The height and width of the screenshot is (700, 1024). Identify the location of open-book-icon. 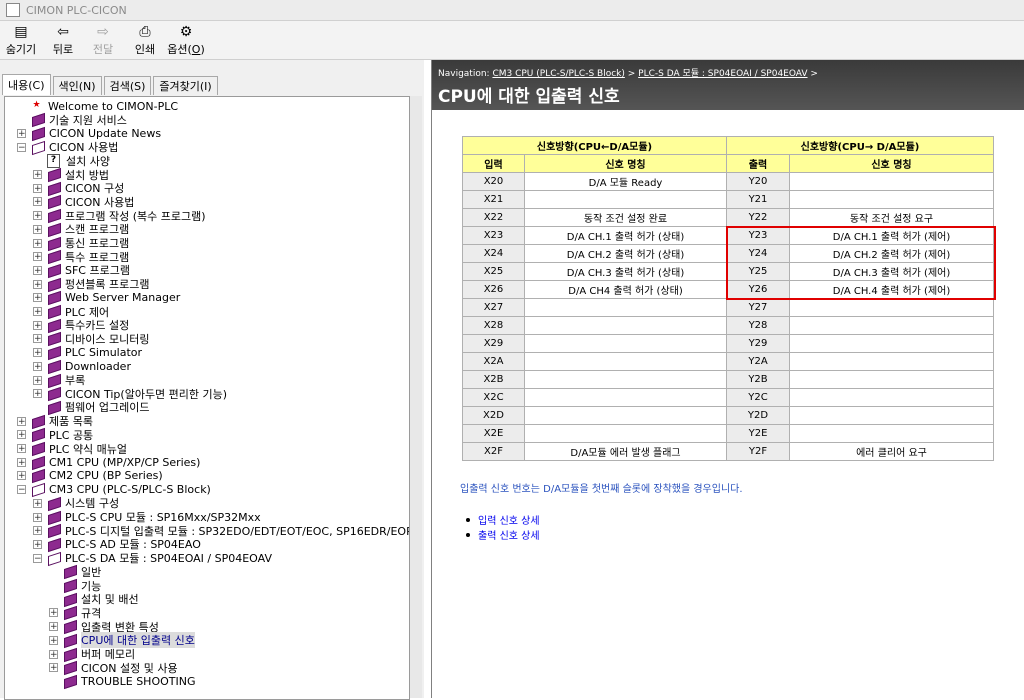
(38, 489).